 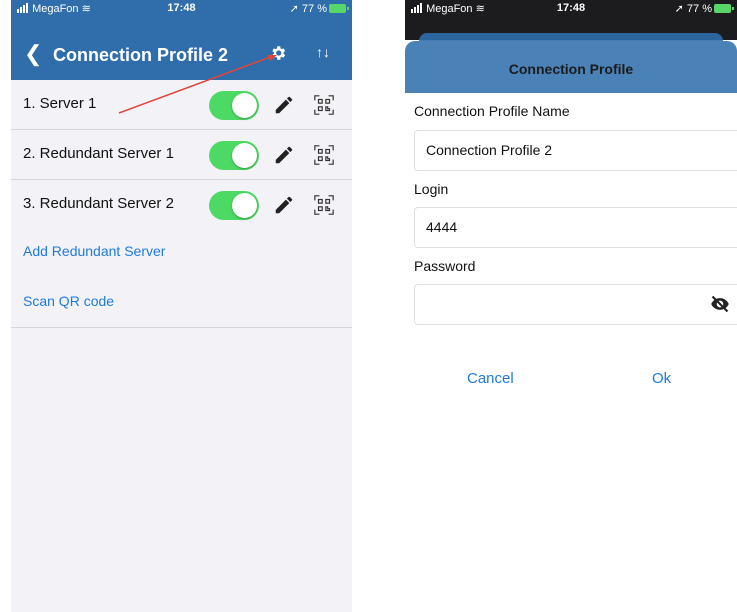 I want to click on eye-off-icon, so click(x=720, y=304).